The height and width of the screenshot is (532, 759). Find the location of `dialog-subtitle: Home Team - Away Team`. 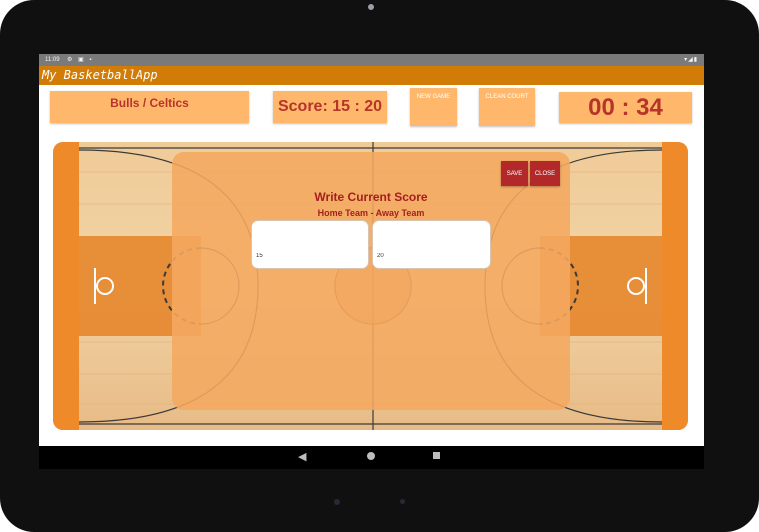

dialog-subtitle: Home Team - Away Team is located at coordinates (371, 213).